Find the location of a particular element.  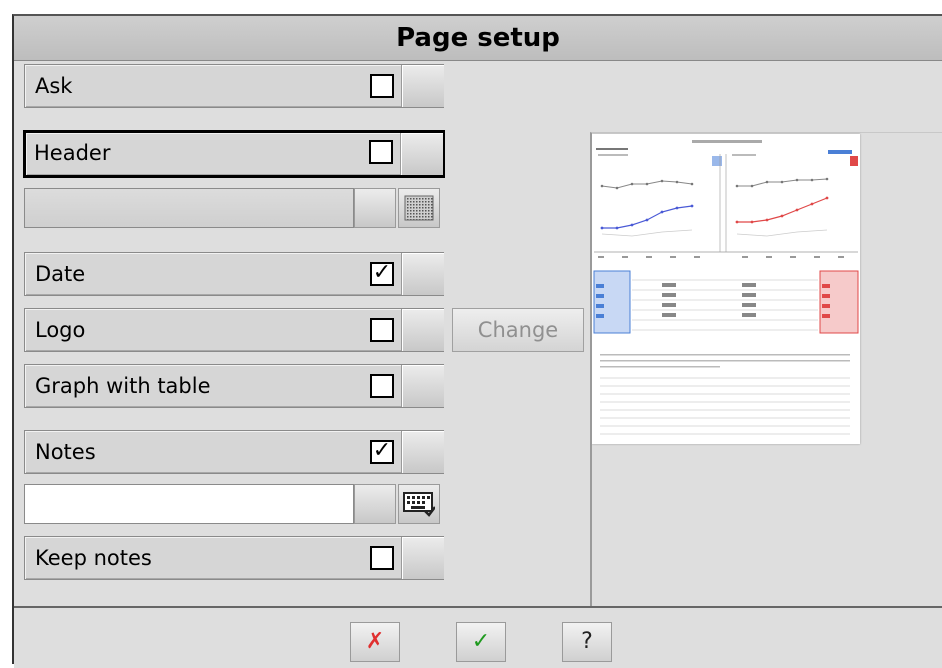

dialog-button-bar: ✗ ✓ ? is located at coordinates (478, 637).